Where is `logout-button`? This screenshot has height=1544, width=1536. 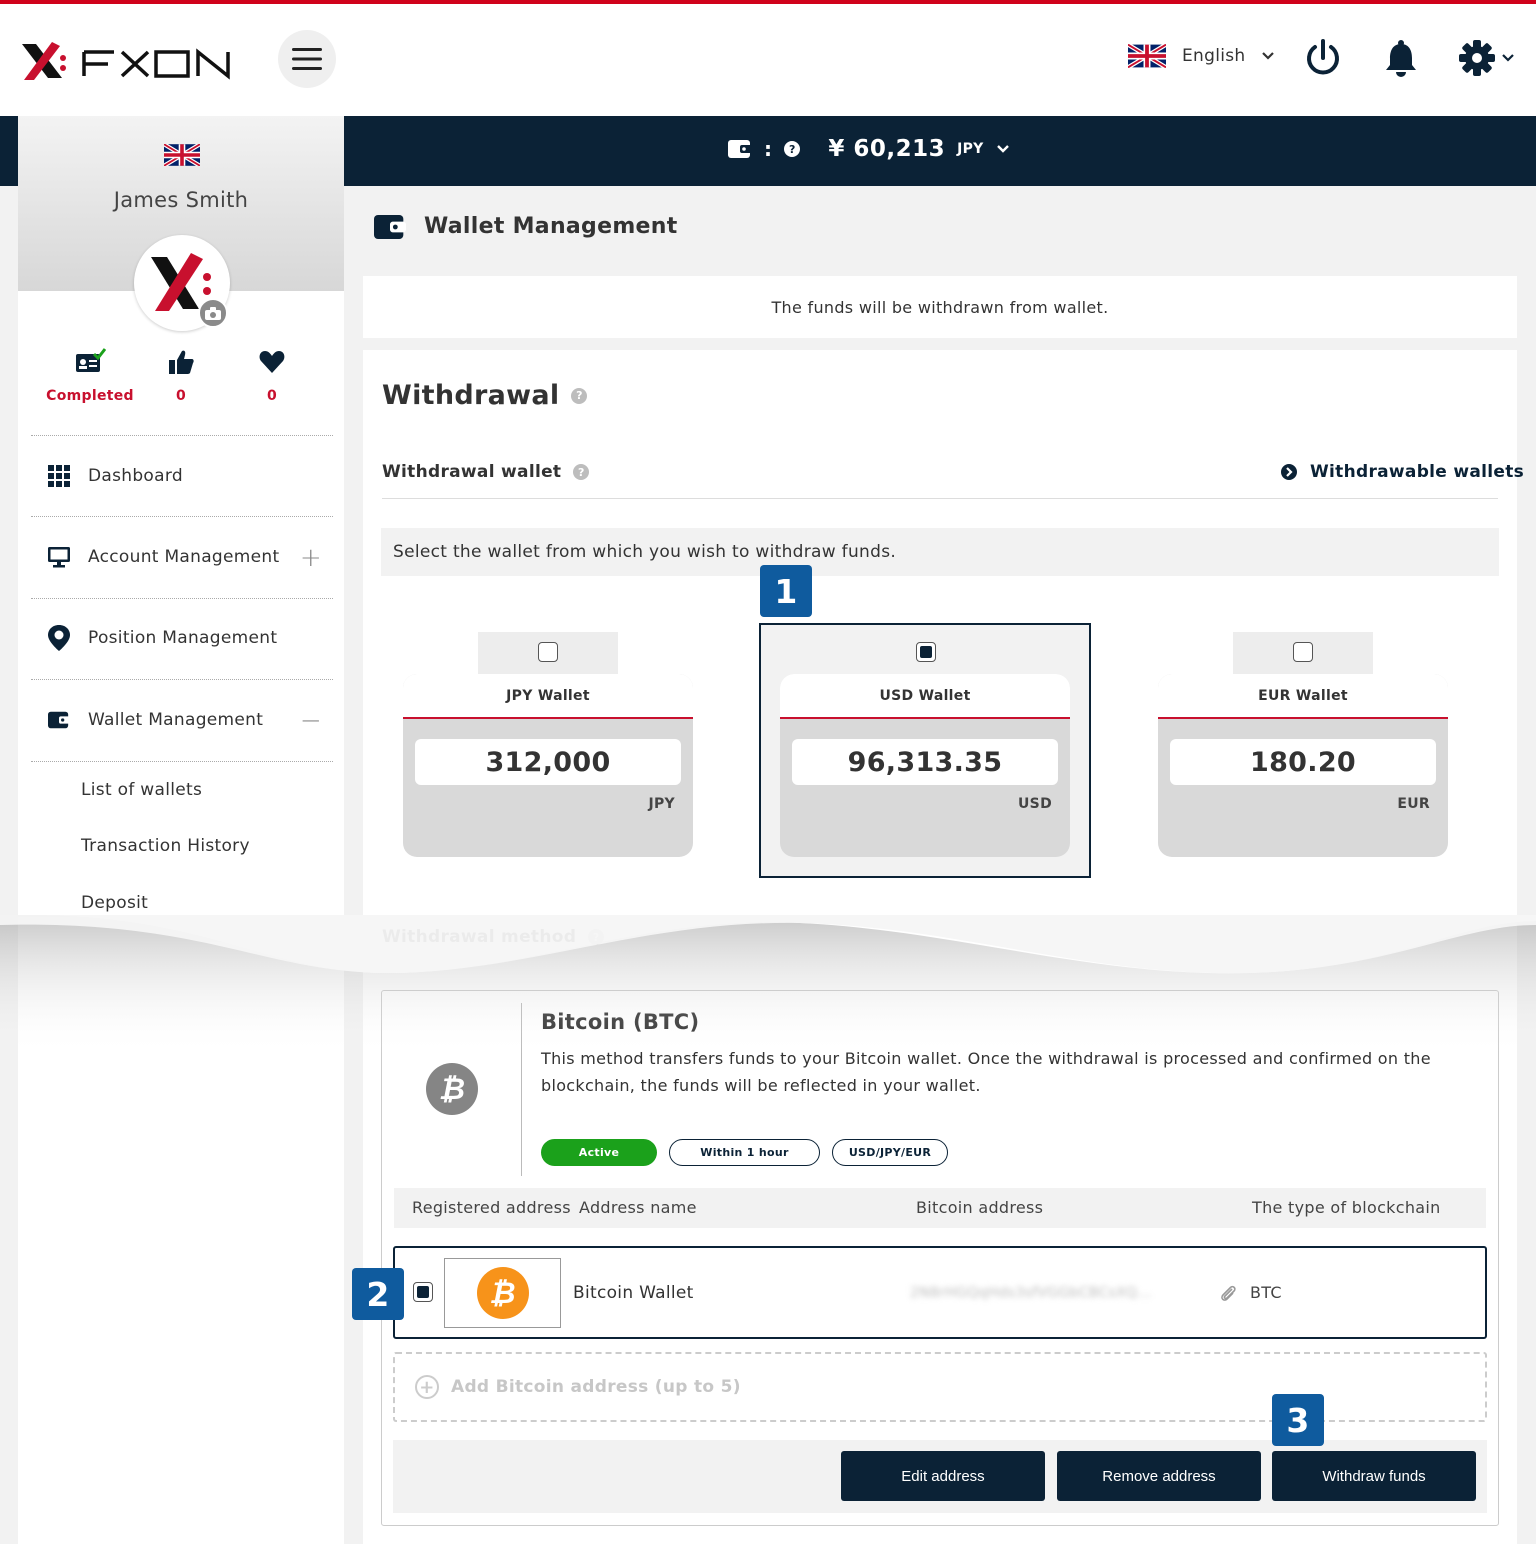
logout-button is located at coordinates (1323, 60).